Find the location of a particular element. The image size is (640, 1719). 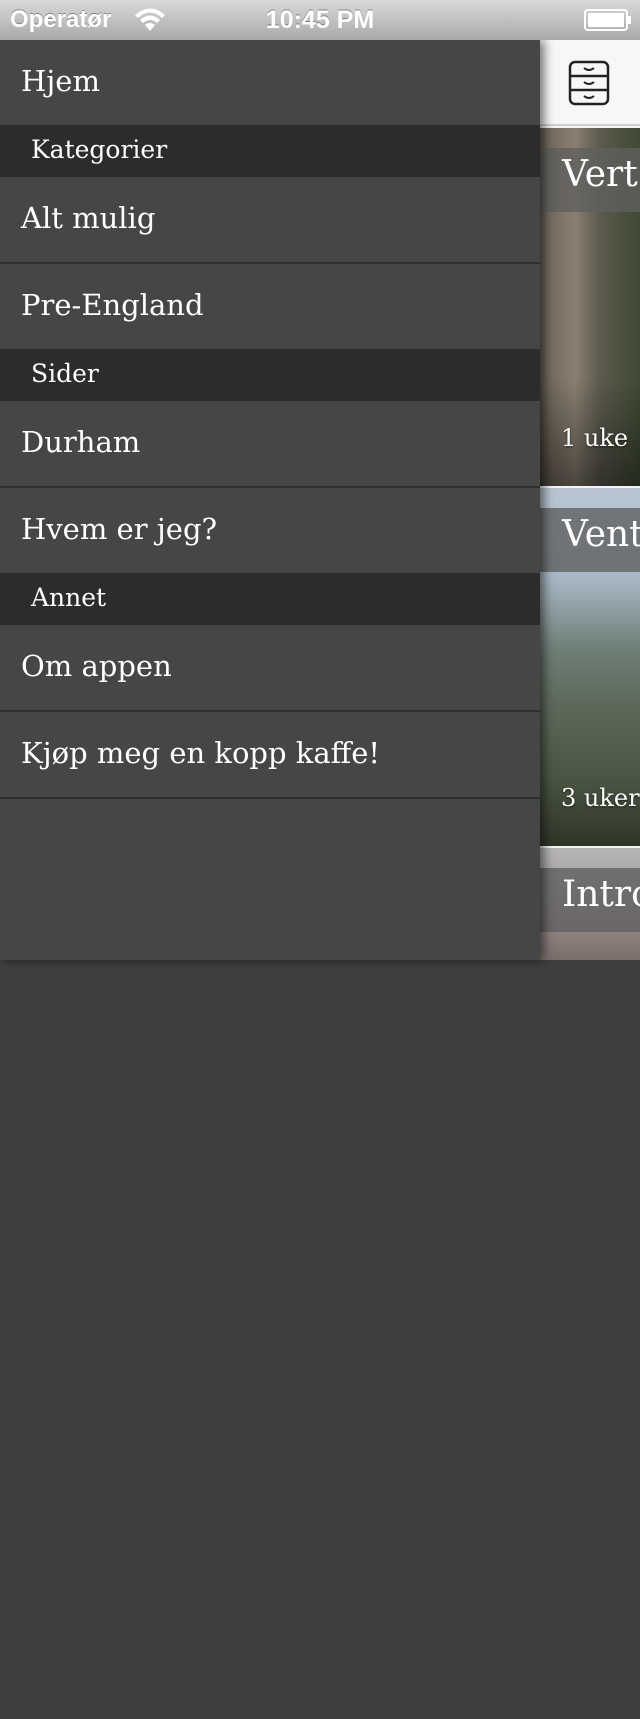

post-card: Vert 1 uke is located at coordinates (590, 307).